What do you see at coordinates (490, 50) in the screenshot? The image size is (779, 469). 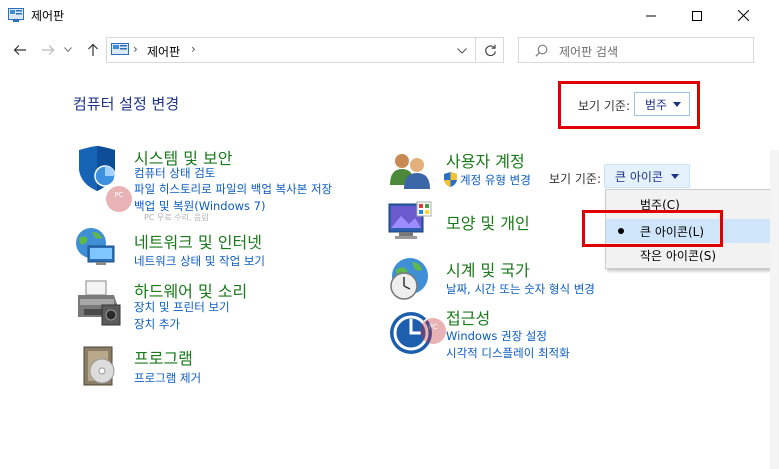 I see `refresh-icon` at bounding box center [490, 50].